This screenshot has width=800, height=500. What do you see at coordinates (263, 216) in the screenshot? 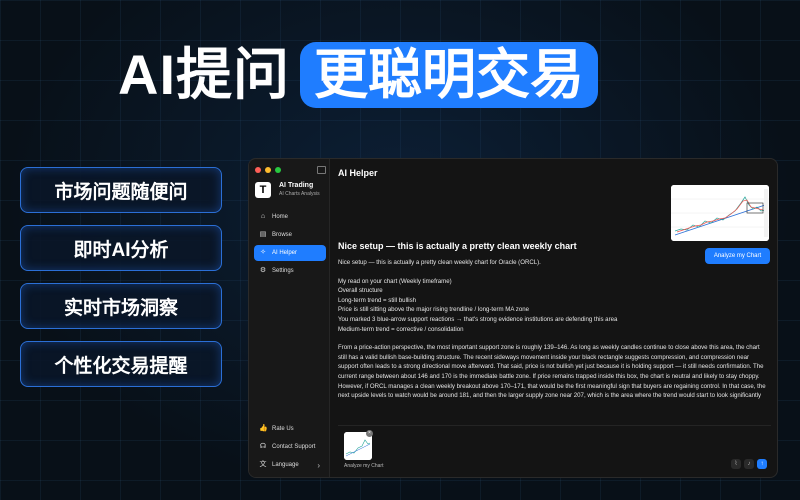
I see `home-icon: ⌂` at bounding box center [263, 216].